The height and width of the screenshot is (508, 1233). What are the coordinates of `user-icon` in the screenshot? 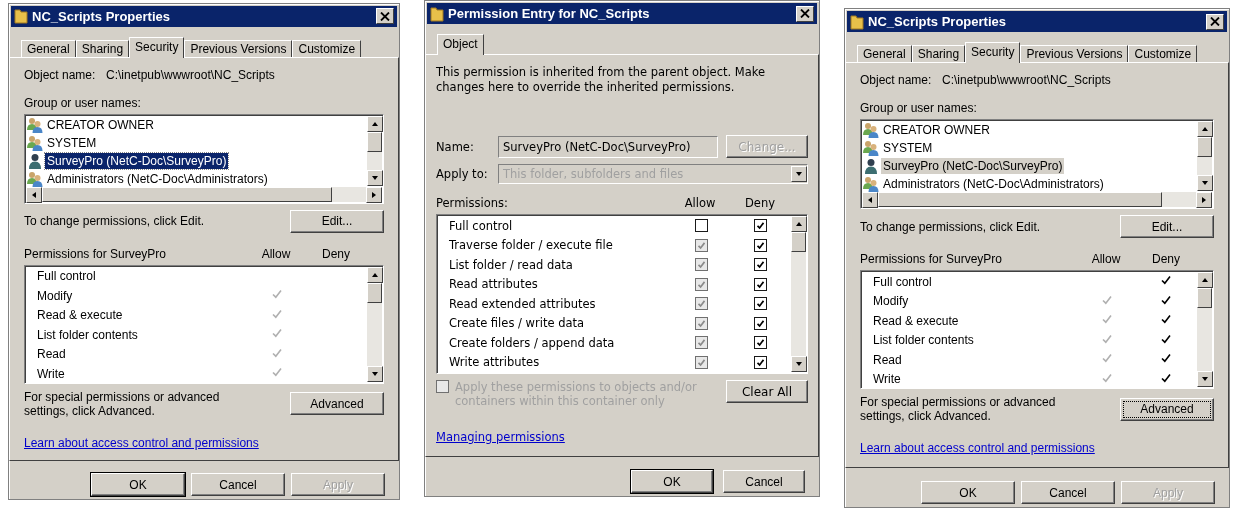 It's located at (871, 166).